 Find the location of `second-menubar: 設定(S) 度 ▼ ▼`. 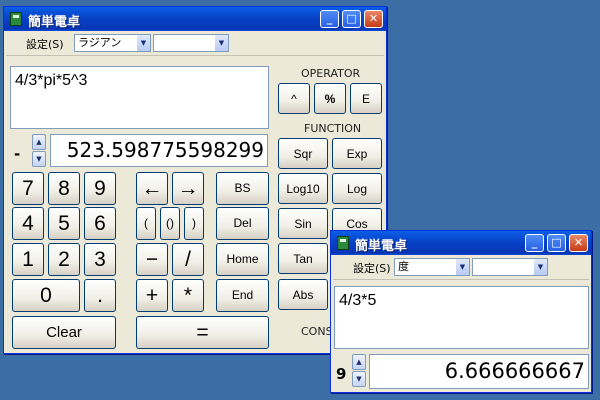

second-menubar: 設定(S) 度 ▼ ▼ is located at coordinates (461, 267).